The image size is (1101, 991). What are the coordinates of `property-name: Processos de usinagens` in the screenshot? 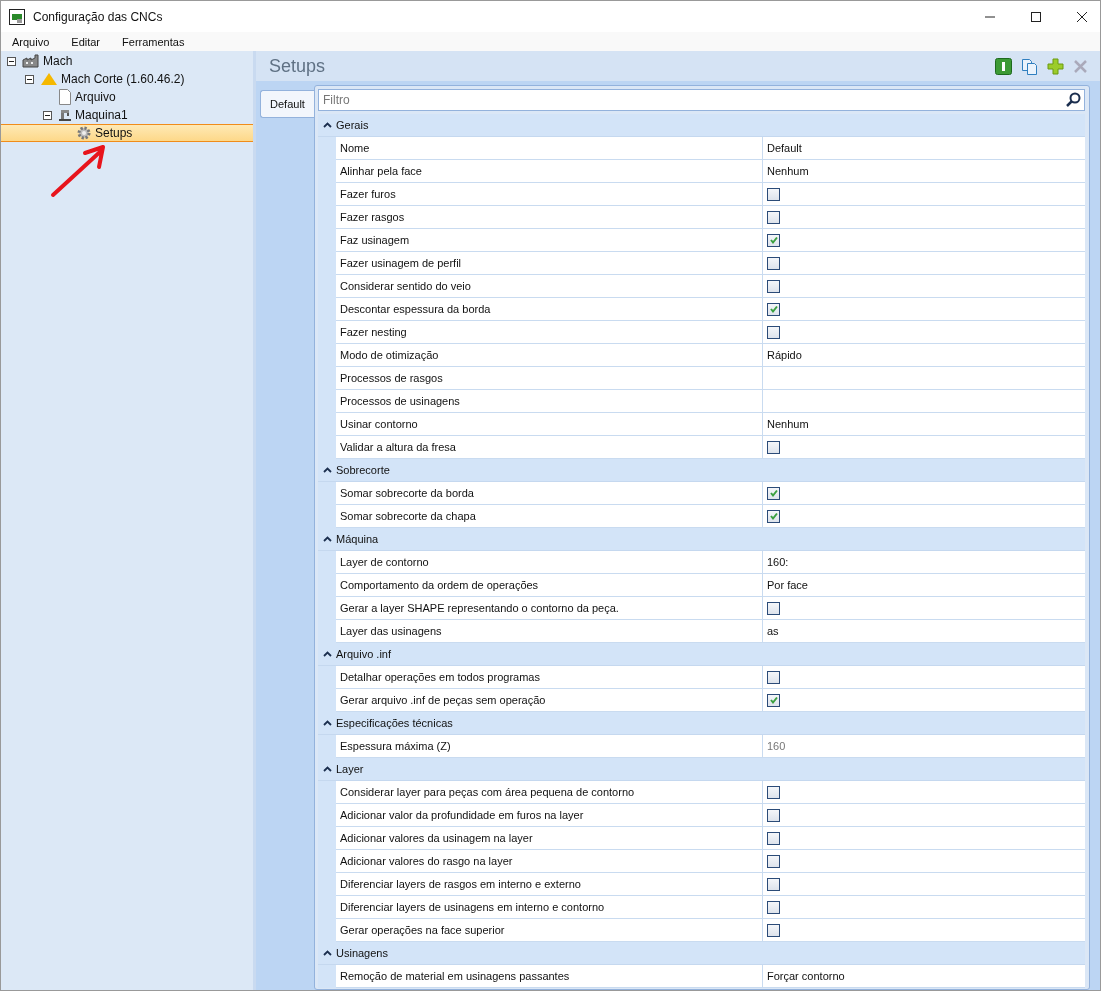 It's located at (549, 401).